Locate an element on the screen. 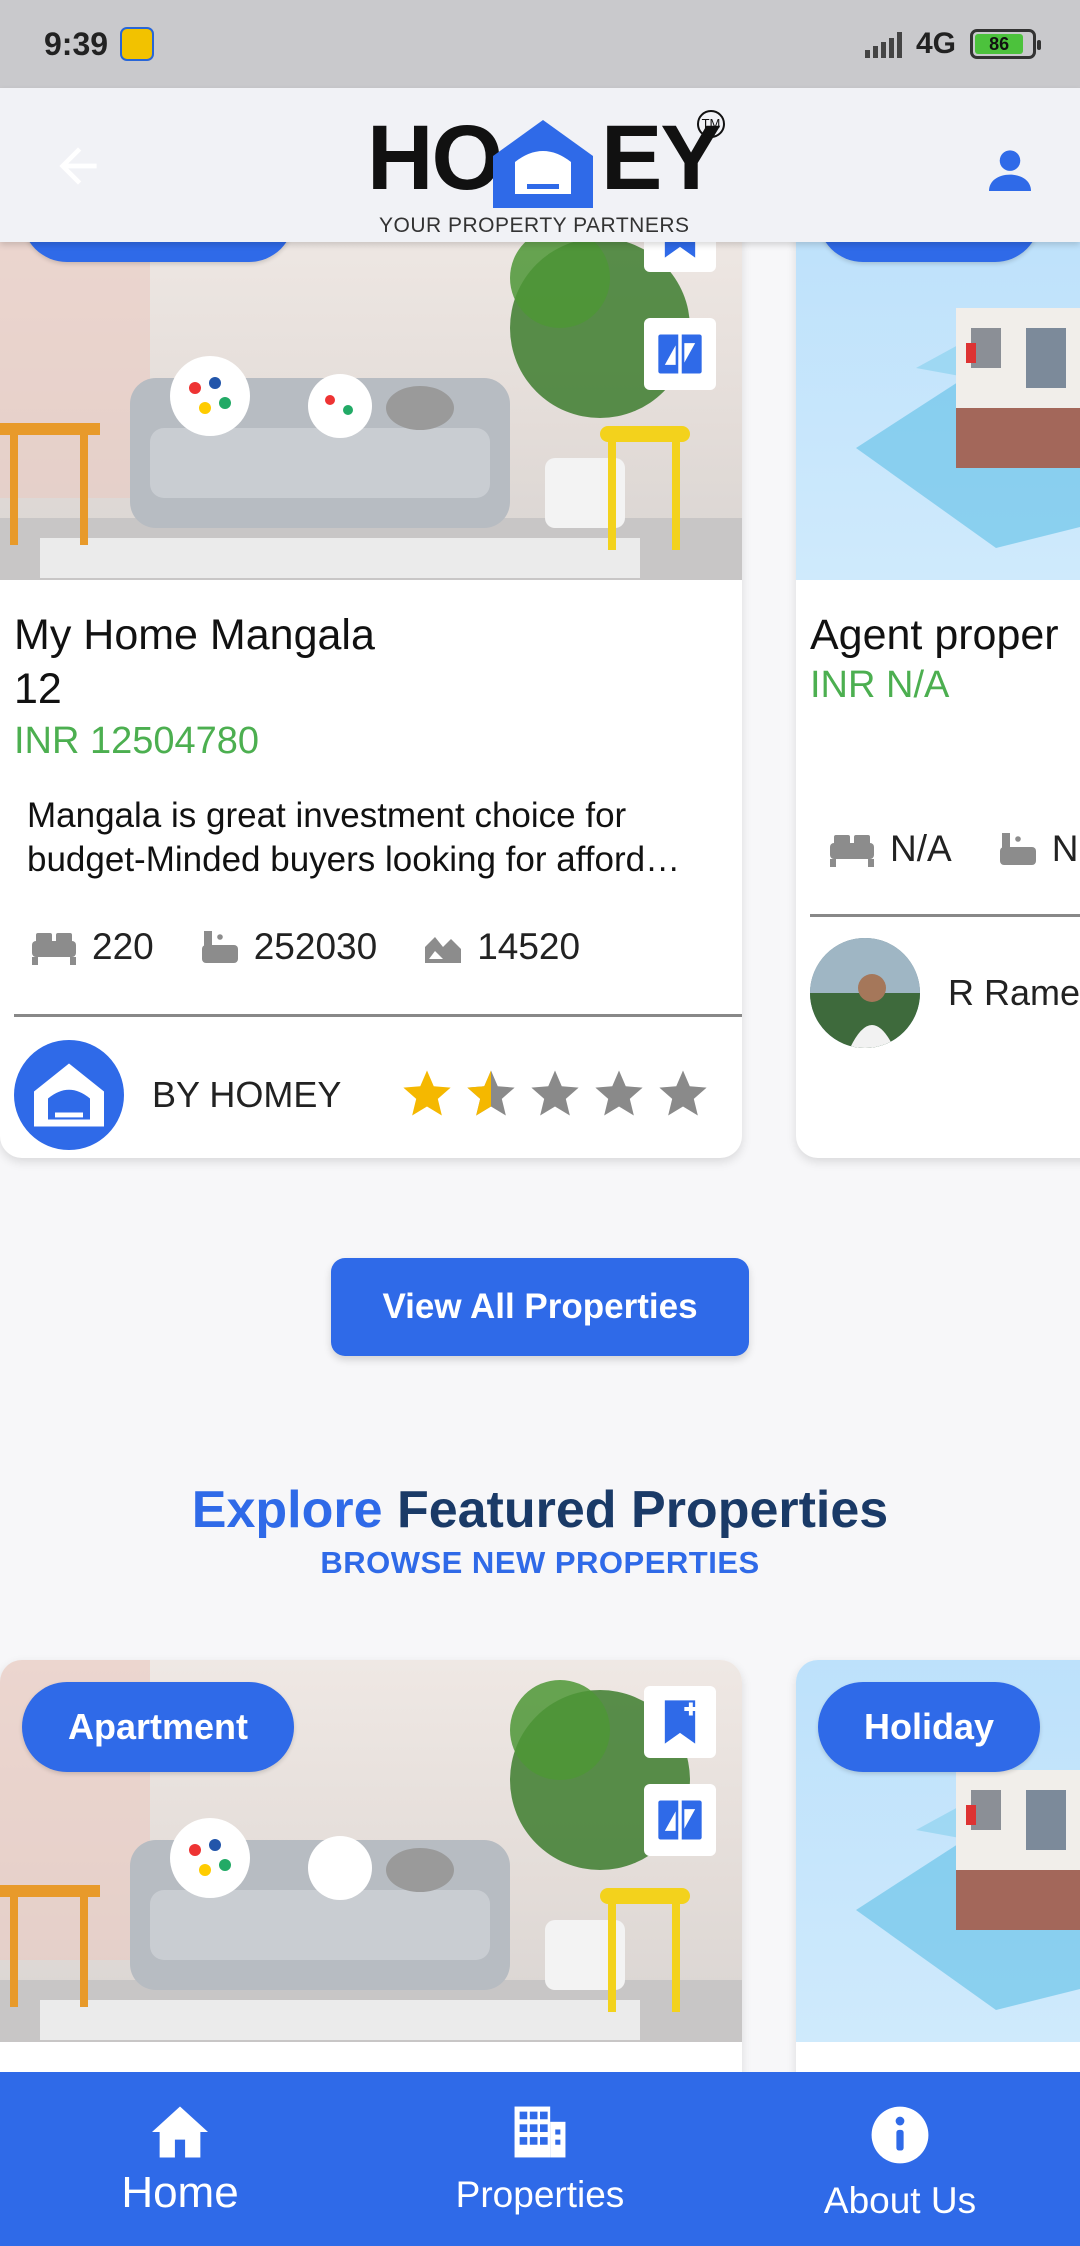 The height and width of the screenshot is (2246, 1080). status-time: 9:39 is located at coordinates (76, 43).